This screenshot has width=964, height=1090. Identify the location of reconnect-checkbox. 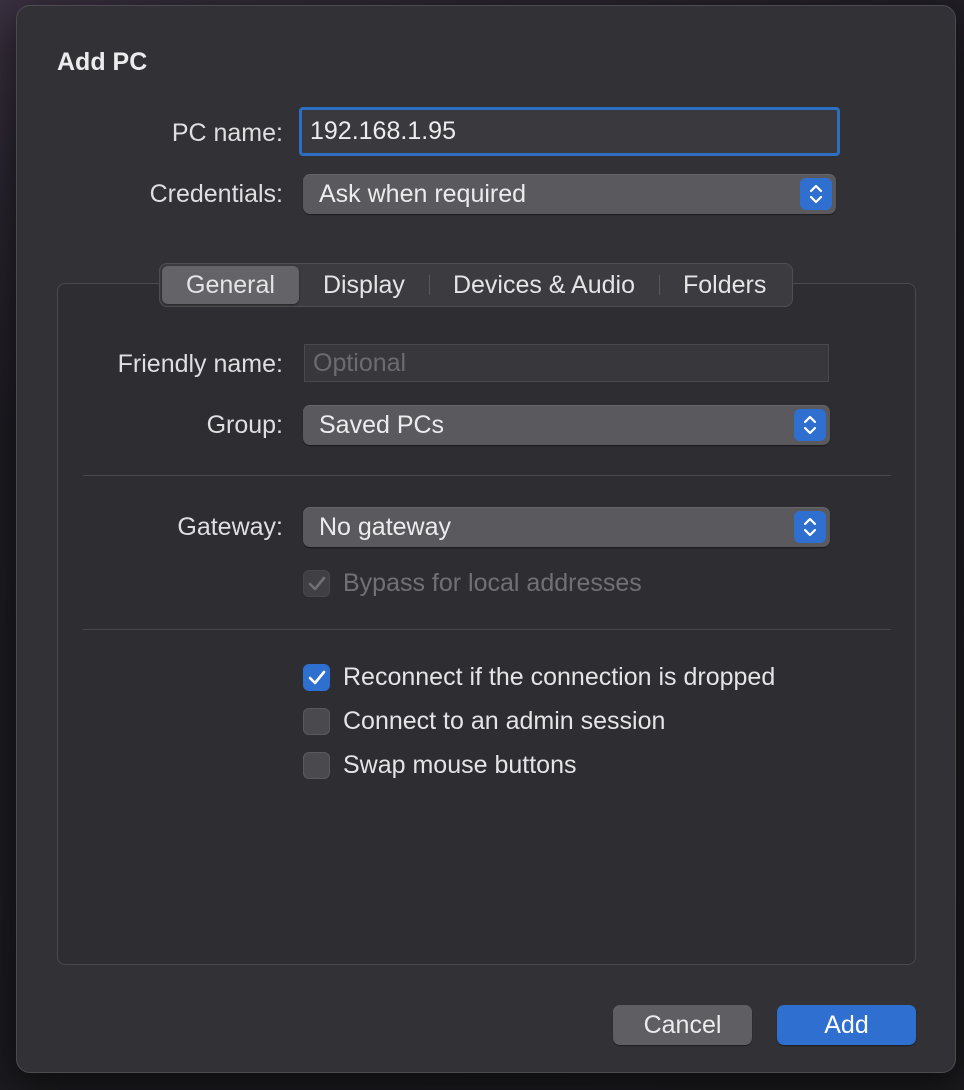
(316, 677).